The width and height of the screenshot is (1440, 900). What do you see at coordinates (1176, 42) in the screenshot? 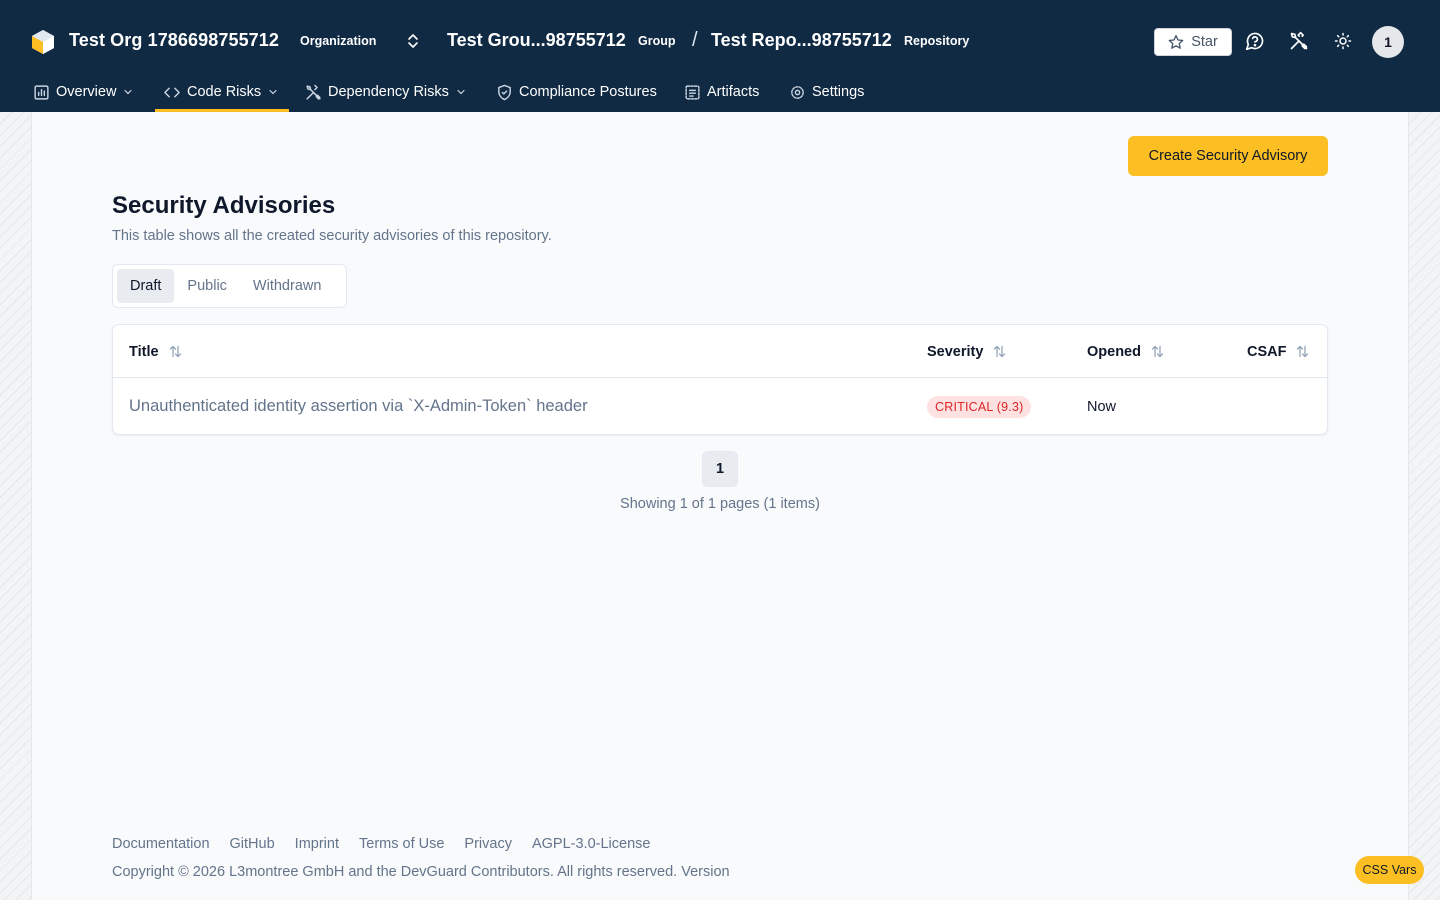
I see `star-icon` at bounding box center [1176, 42].